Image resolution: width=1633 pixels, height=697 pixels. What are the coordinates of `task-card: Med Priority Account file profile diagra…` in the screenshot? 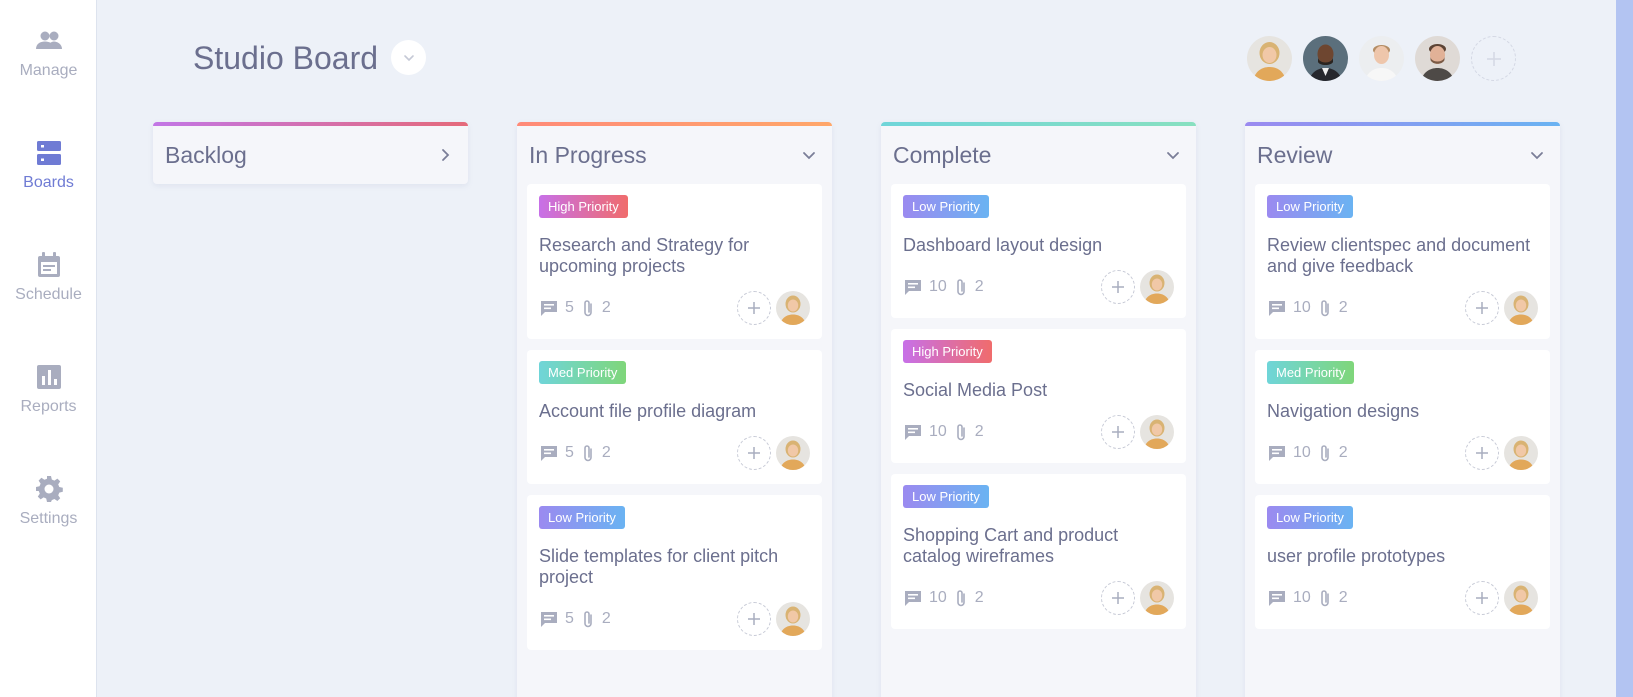 It's located at (674, 417).